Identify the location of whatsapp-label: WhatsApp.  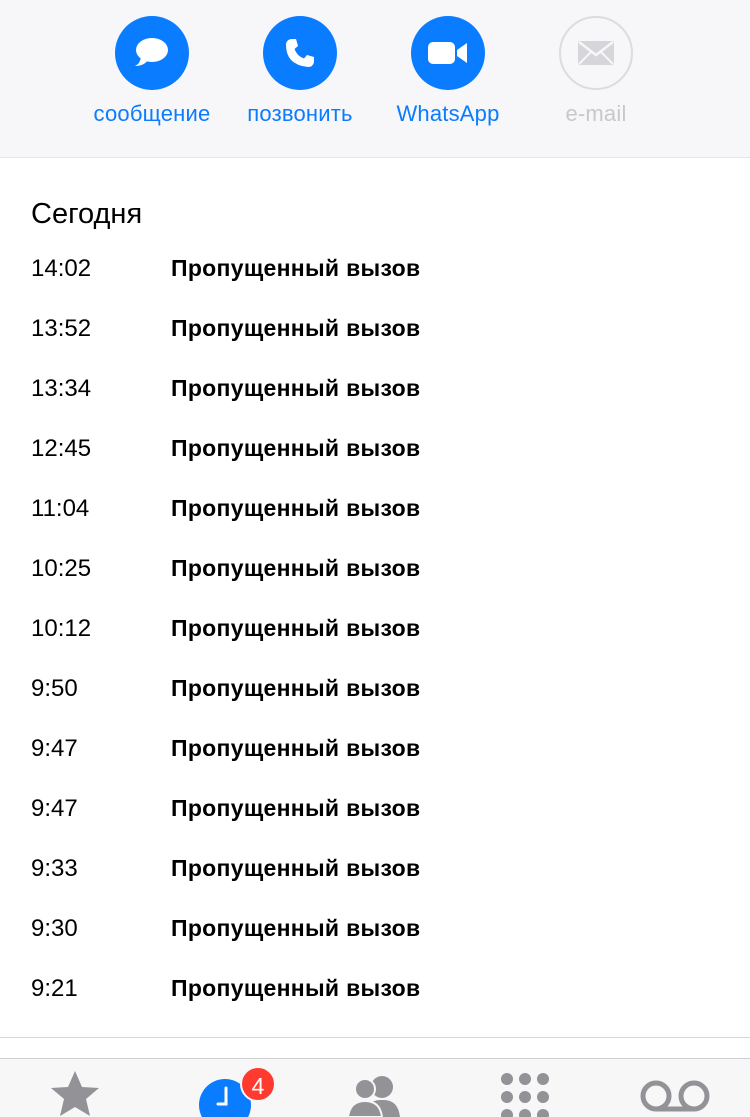
(448, 113).